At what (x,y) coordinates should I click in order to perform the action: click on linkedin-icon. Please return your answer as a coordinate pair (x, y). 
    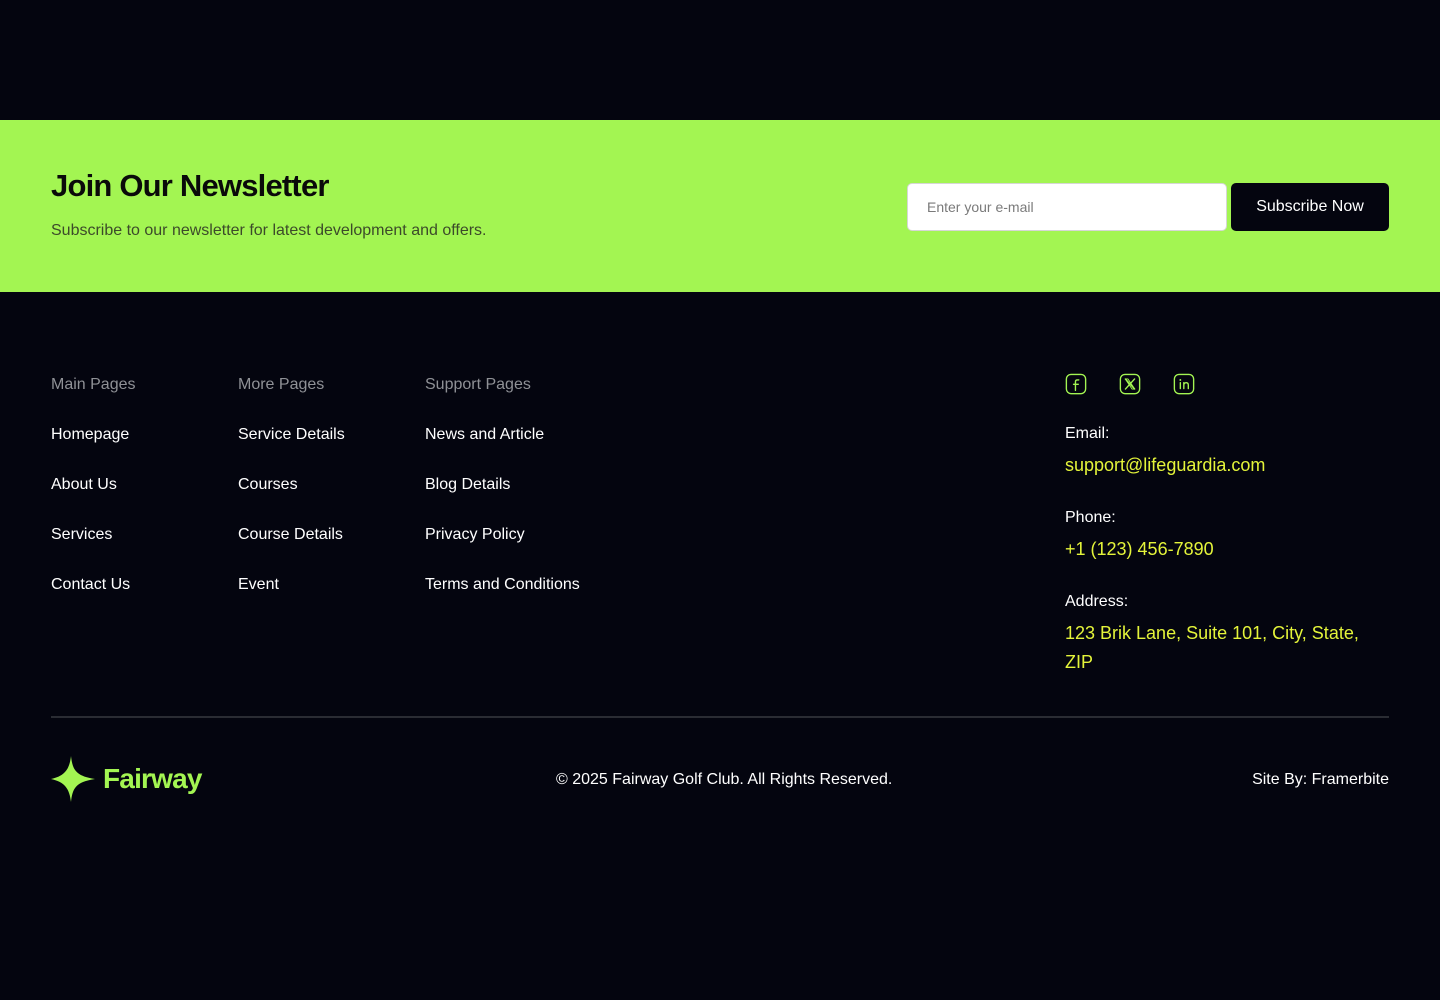
    Looking at the image, I should click on (1184, 384).